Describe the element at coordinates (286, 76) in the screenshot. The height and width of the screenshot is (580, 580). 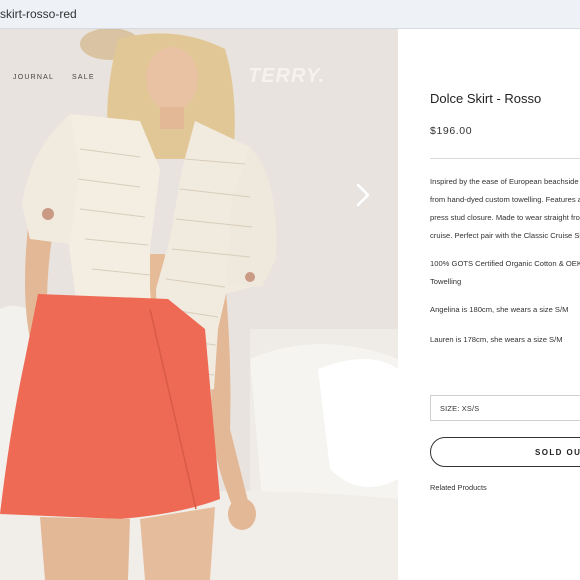
I see `brand-logo: TERRY.` at that location.